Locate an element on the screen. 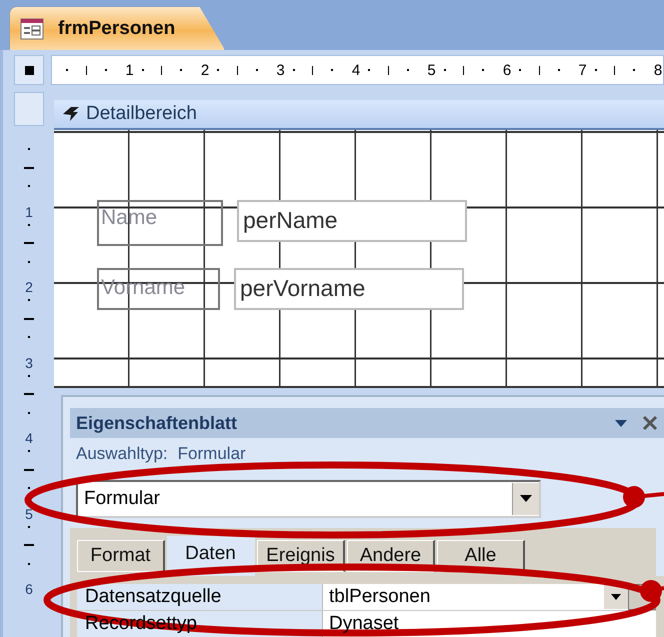 This screenshot has height=637, width=664. ruler-number: 8 is located at coordinates (657, 70).